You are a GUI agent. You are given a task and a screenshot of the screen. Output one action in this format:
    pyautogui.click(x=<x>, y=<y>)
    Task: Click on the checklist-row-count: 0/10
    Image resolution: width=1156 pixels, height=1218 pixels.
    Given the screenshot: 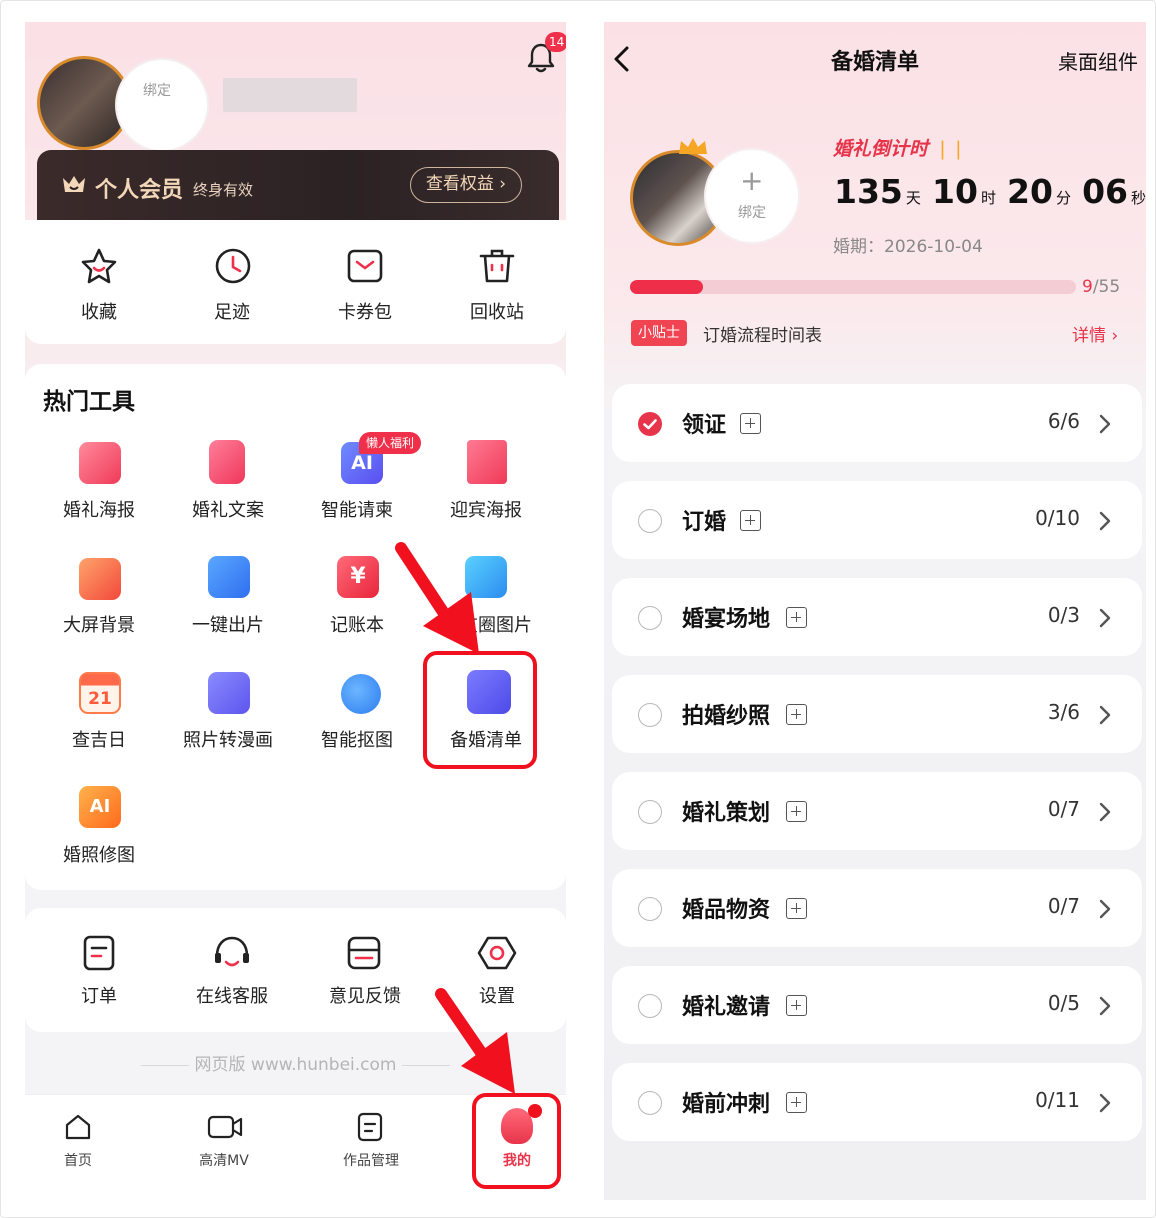 What is the action you would take?
    pyautogui.click(x=1057, y=518)
    